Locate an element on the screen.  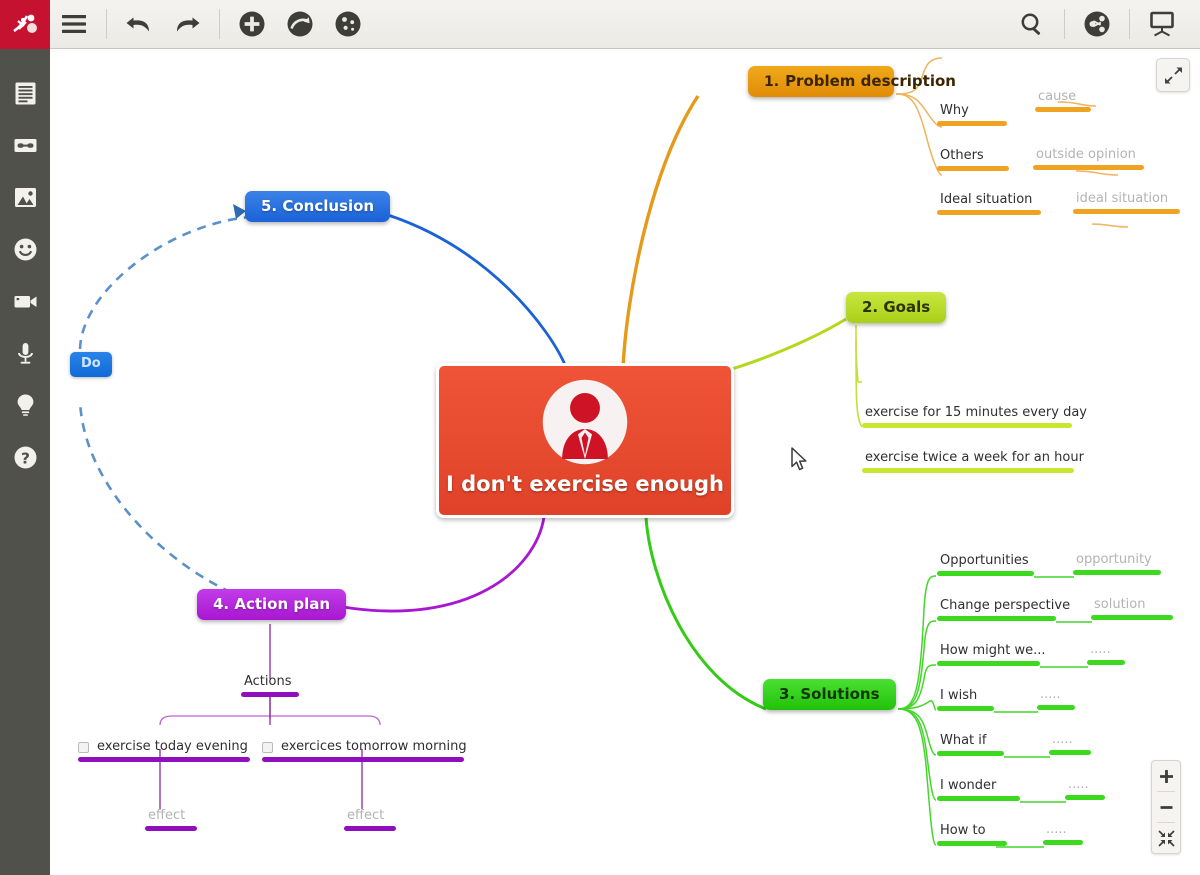
leaf-actions-bar is located at coordinates (270, 694).